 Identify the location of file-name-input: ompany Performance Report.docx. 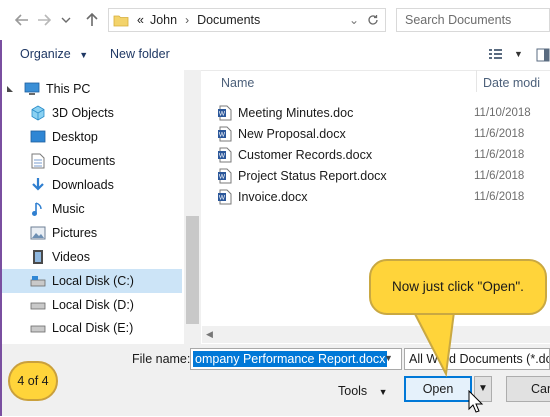
(296, 359).